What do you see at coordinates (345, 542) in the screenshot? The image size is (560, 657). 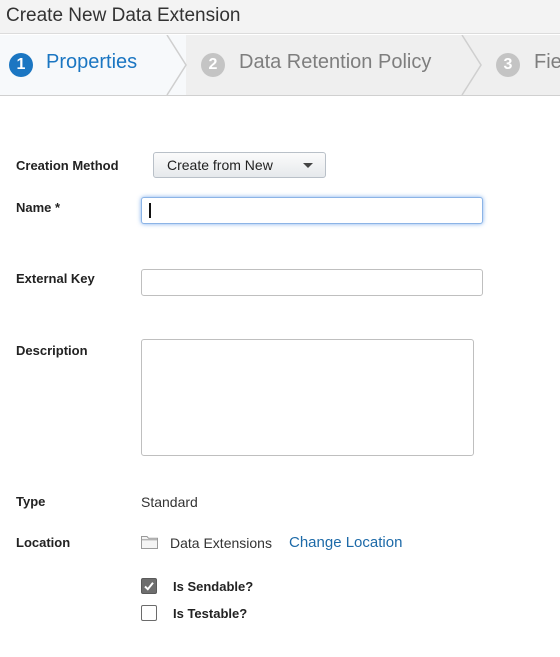 I see `change-location-link: Change Location` at bounding box center [345, 542].